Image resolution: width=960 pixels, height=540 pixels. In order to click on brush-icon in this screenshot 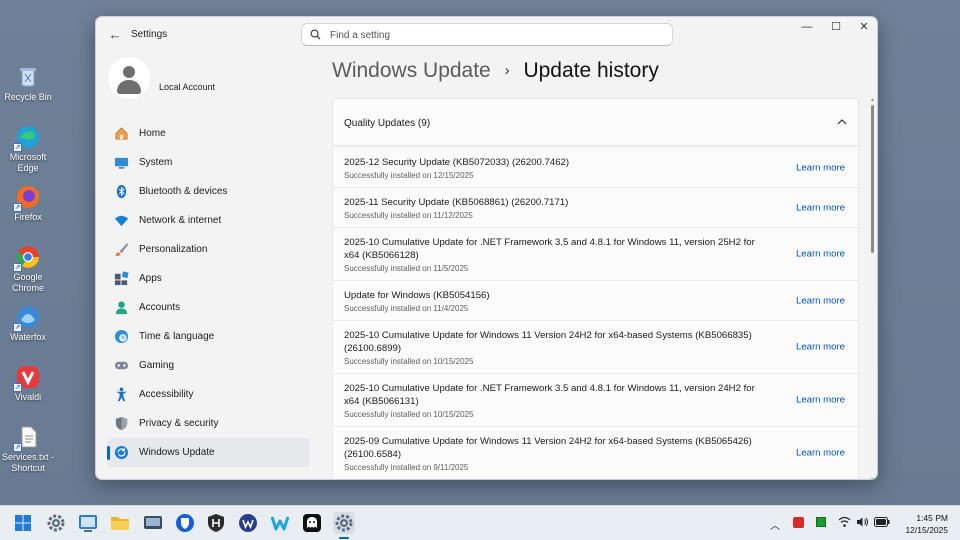, I will do `click(122, 249)`.